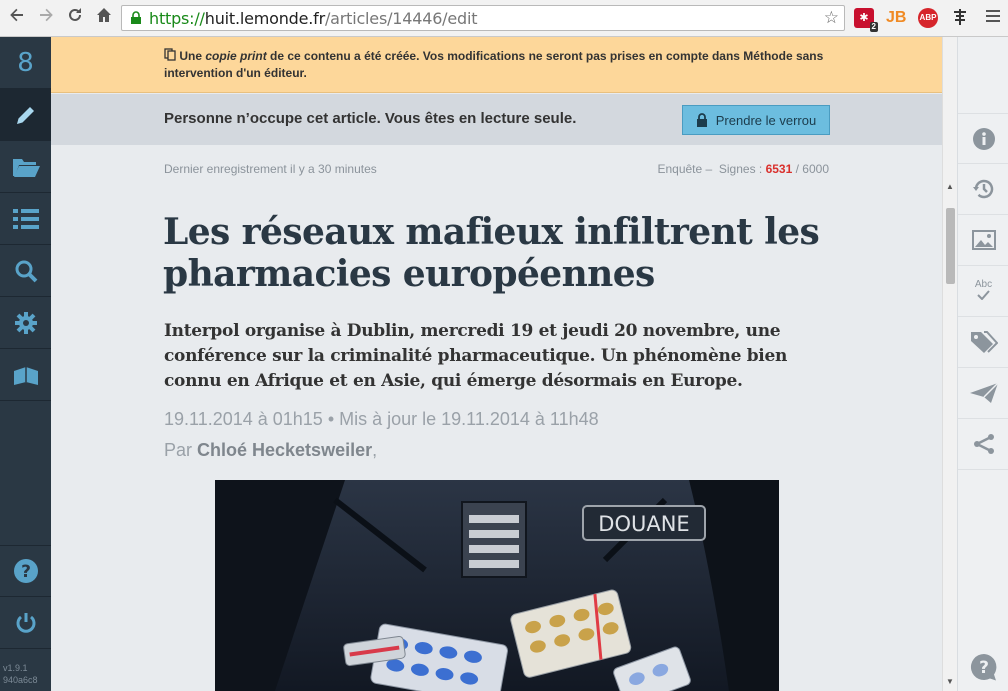 The image size is (1008, 691). Describe the element at coordinates (766, 120) in the screenshot. I see `take-lock-label: Prendre le verrou` at that location.